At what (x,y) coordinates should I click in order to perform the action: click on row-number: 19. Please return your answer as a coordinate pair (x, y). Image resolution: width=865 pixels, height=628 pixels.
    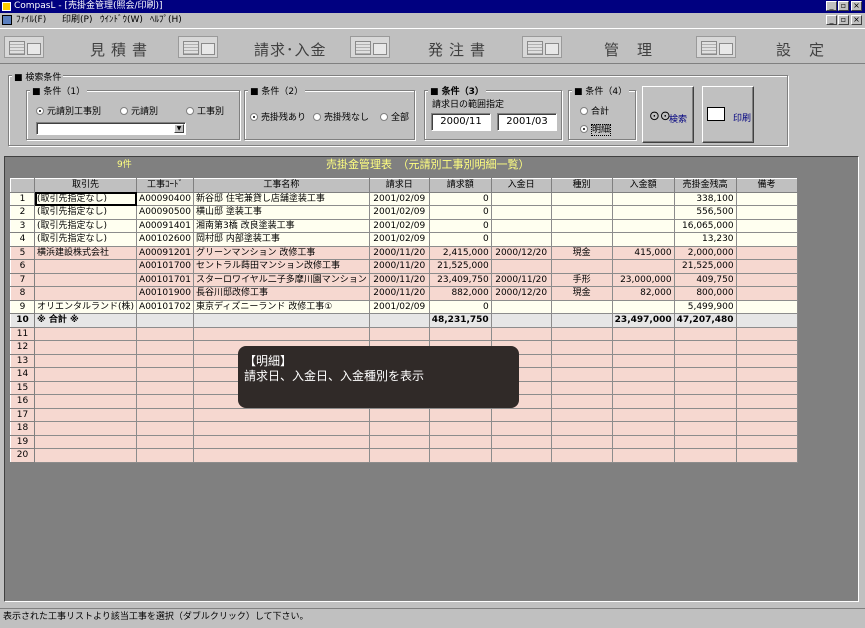
    Looking at the image, I should click on (22, 441).